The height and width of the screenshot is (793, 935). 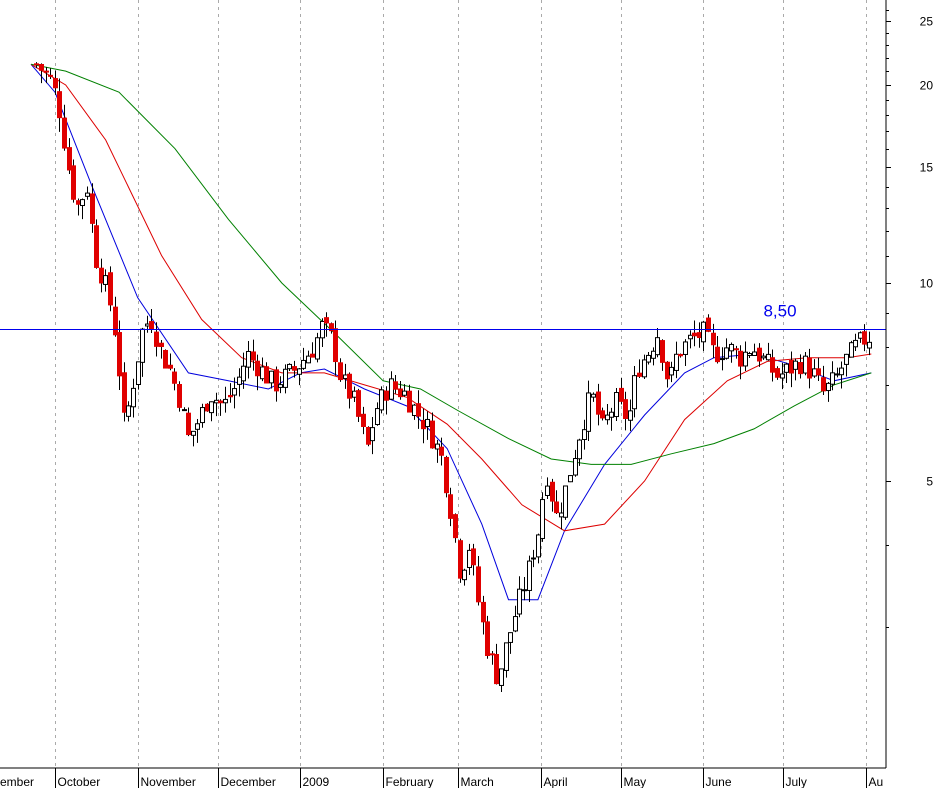 I want to click on x-tick-label: 2009, so click(x=316, y=781).